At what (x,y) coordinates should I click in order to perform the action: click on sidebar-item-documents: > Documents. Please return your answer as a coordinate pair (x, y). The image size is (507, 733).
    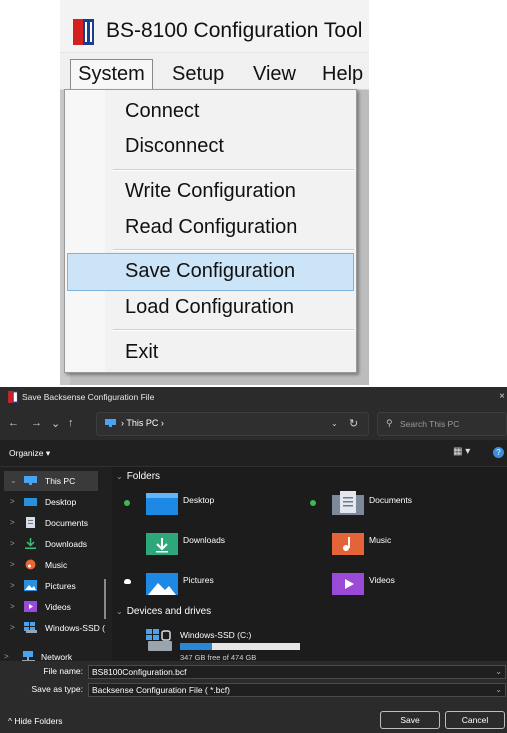
    Looking at the image, I should click on (54, 523).